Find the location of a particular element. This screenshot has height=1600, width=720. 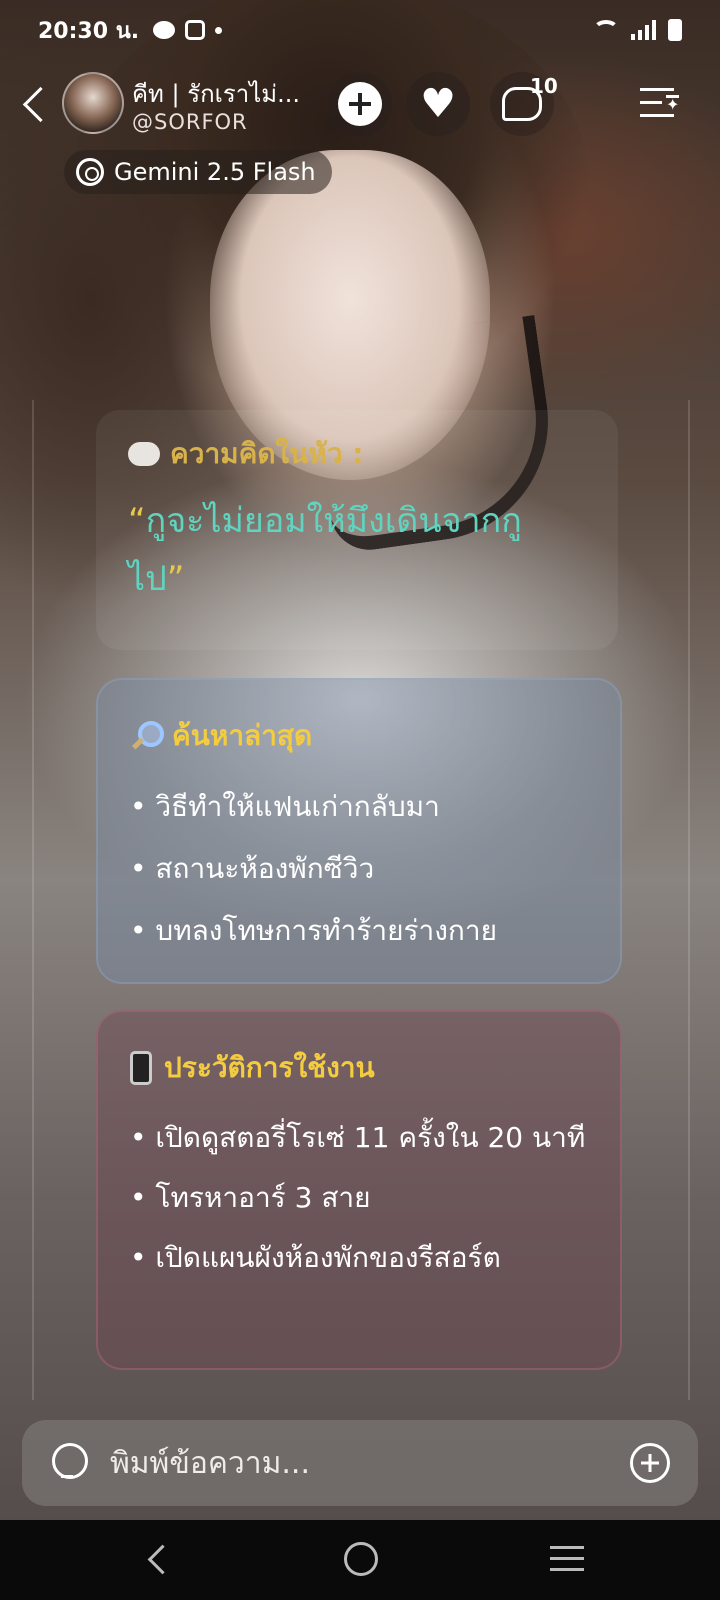

model-selector: Gemini 2.5 Flash is located at coordinates (198, 172).